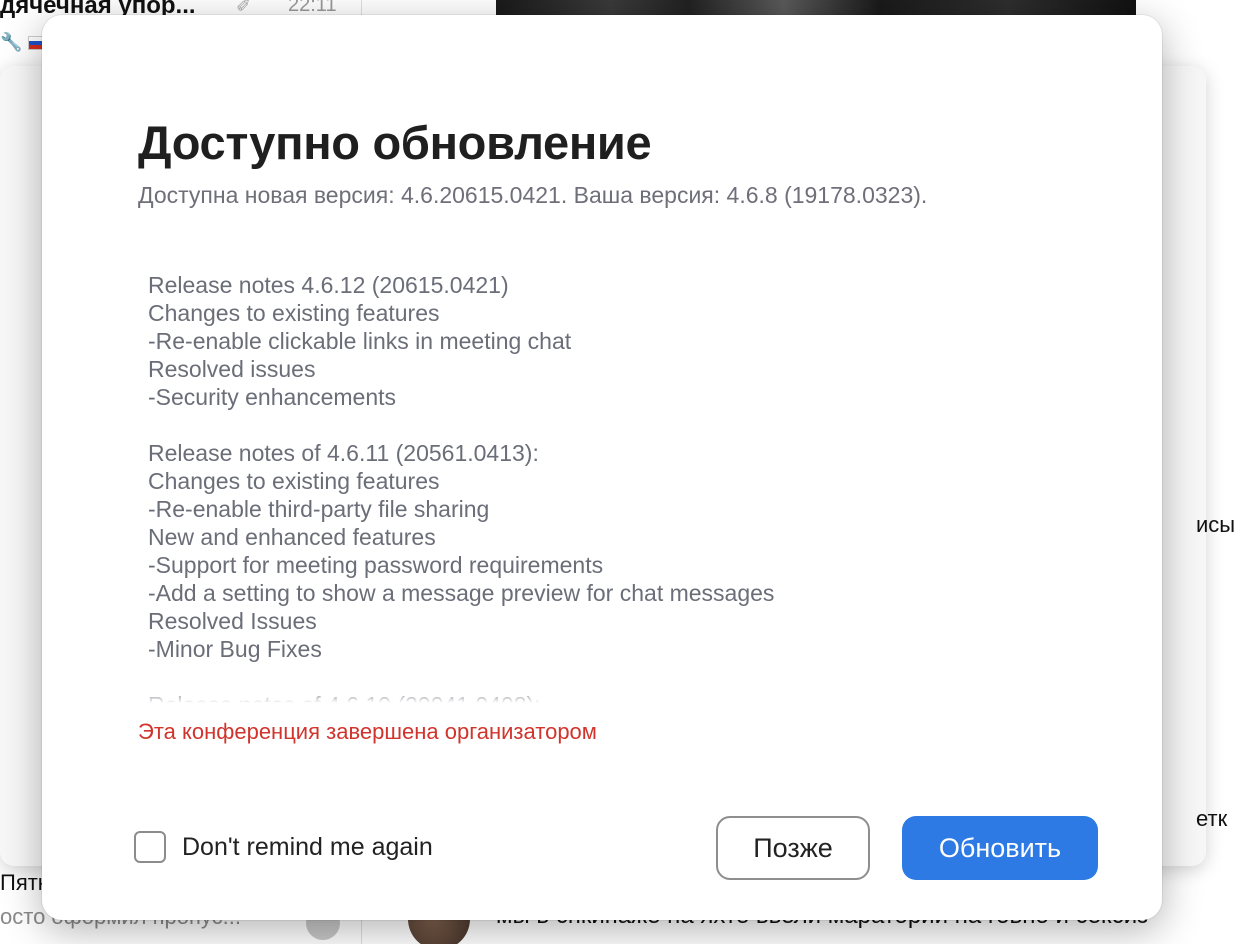 The image size is (1236, 944). Describe the element at coordinates (395, 142) in the screenshot. I see `dialog-title: Доступно обновление` at that location.